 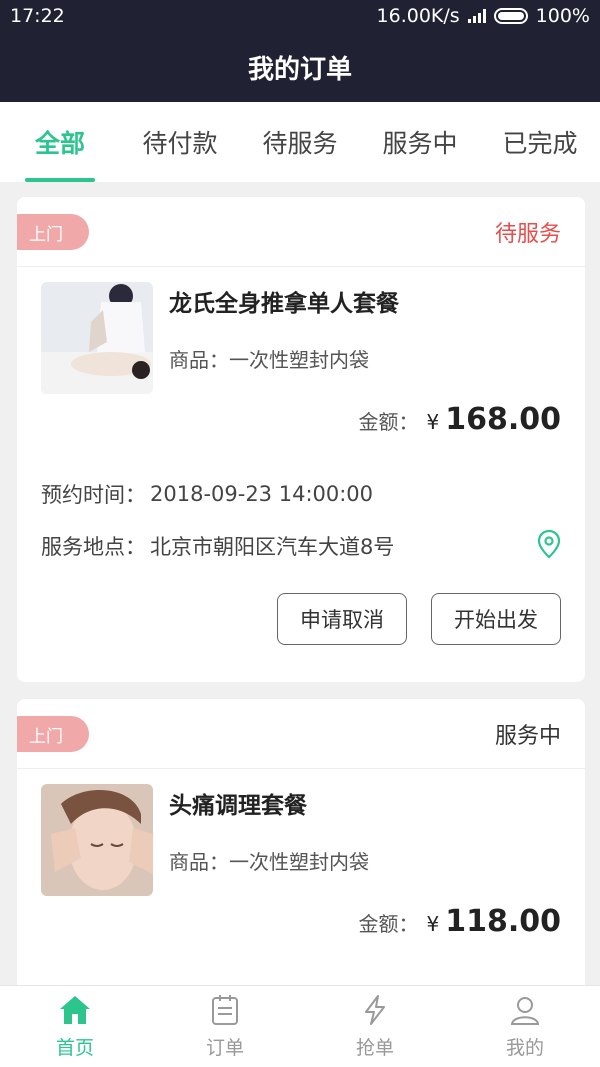 I want to click on product-title: 龙氏全身推拿单人套餐, so click(x=284, y=304).